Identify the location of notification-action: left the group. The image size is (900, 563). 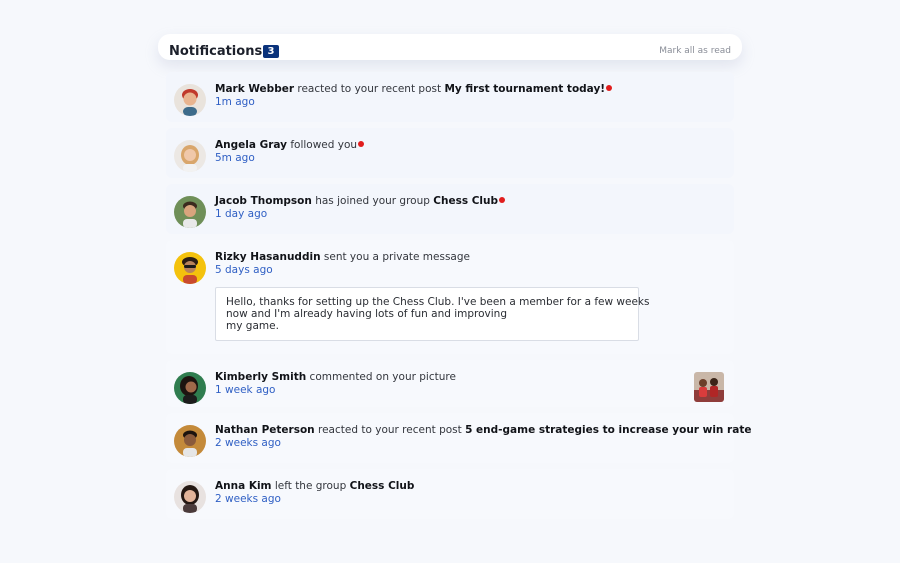
(310, 486).